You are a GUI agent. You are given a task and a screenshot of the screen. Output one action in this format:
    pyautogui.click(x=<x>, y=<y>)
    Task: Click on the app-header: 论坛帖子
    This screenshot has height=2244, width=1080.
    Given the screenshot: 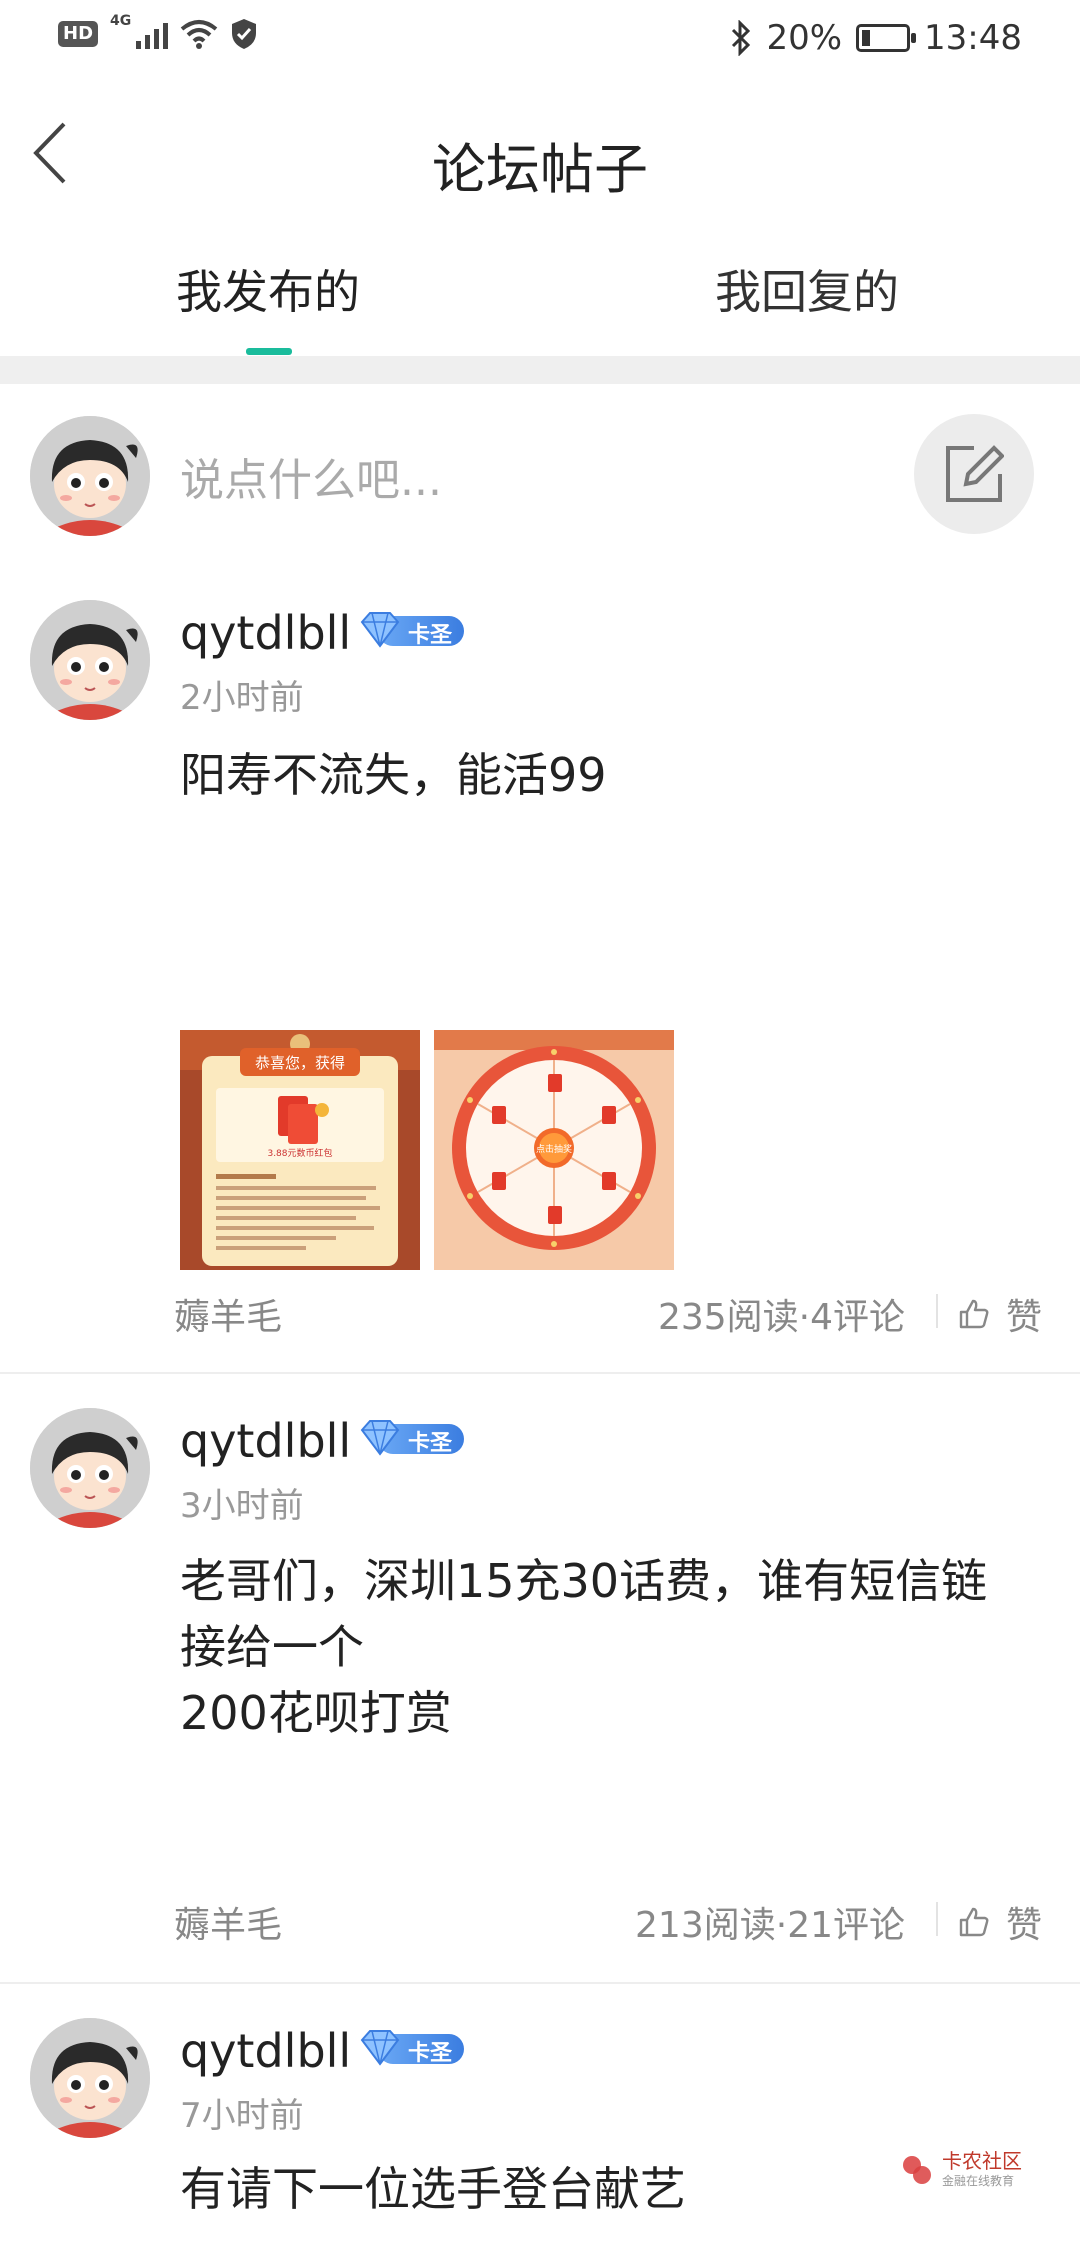 What is the action you would take?
    pyautogui.click(x=540, y=155)
    